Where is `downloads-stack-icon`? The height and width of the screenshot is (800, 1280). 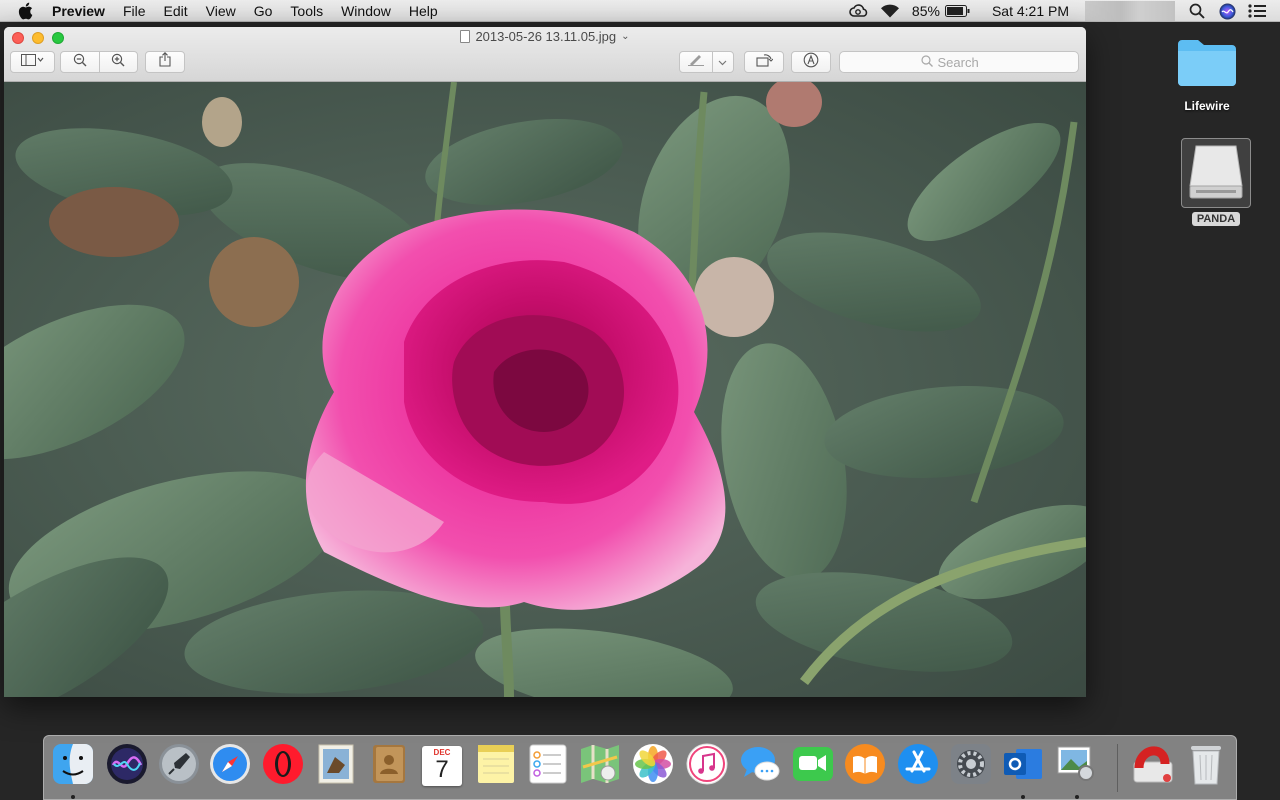
downloads-stack-icon is located at coordinates (1153, 766).